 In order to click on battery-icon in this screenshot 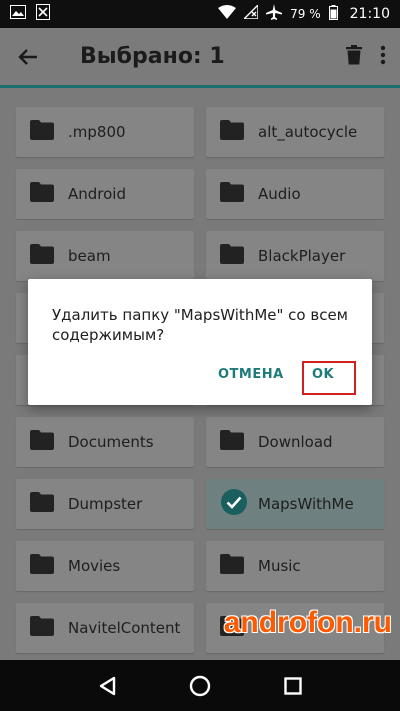, I will do `click(333, 14)`.